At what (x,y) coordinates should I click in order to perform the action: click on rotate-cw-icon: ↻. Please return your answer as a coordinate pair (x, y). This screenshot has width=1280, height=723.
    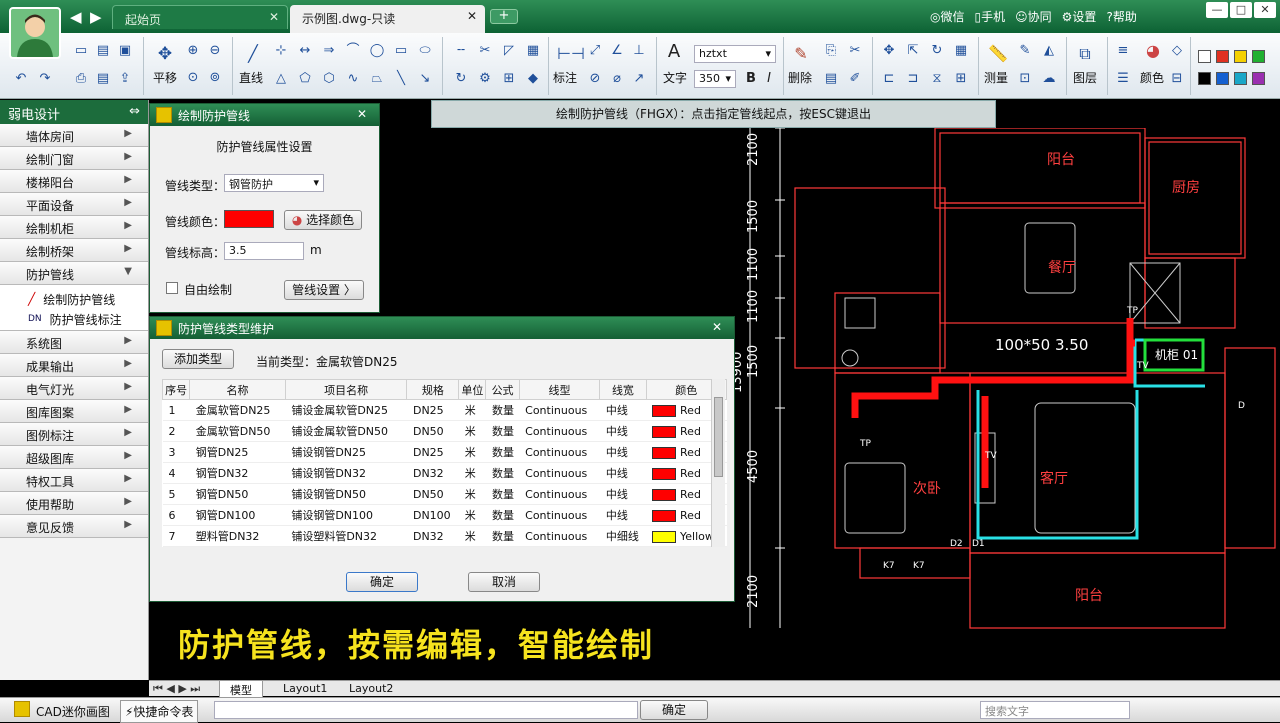
    Looking at the image, I should click on (937, 51).